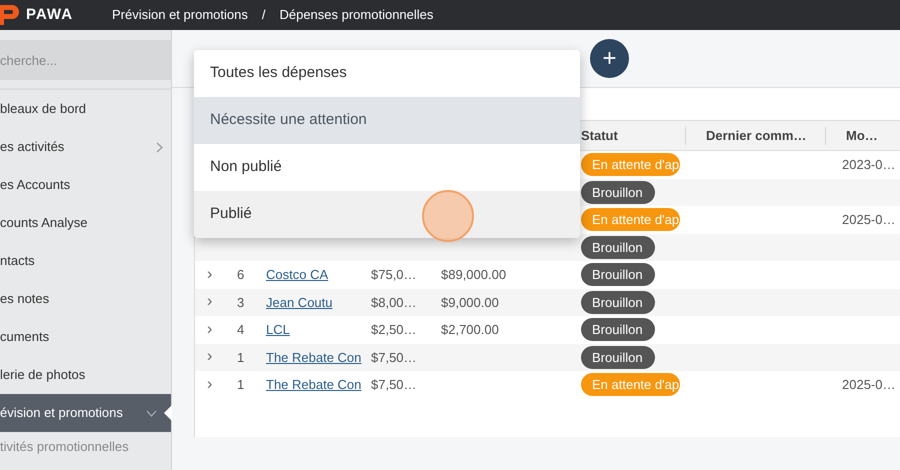  I want to click on sidebar-item: bleaux de bord, so click(85, 109).